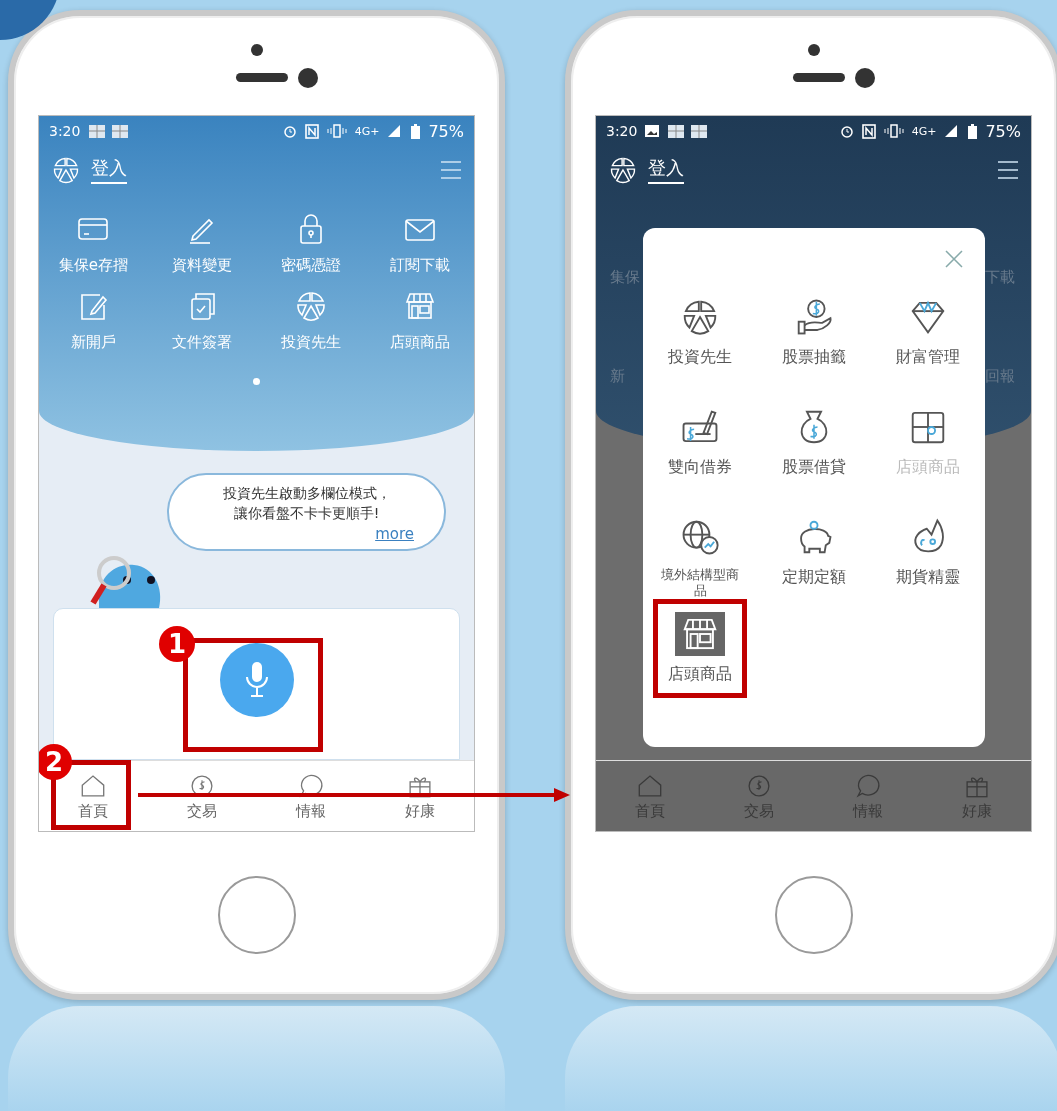 The image size is (1057, 1111). Describe the element at coordinates (93, 265) in the screenshot. I see `shortcut-label: 集保e存摺` at that location.